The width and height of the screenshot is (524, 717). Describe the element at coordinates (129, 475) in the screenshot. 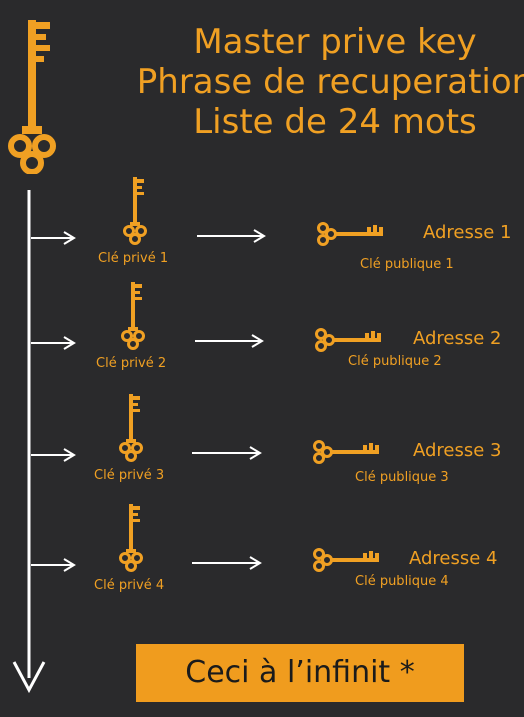

I see `private-key-label: Clé privé 3` at that location.